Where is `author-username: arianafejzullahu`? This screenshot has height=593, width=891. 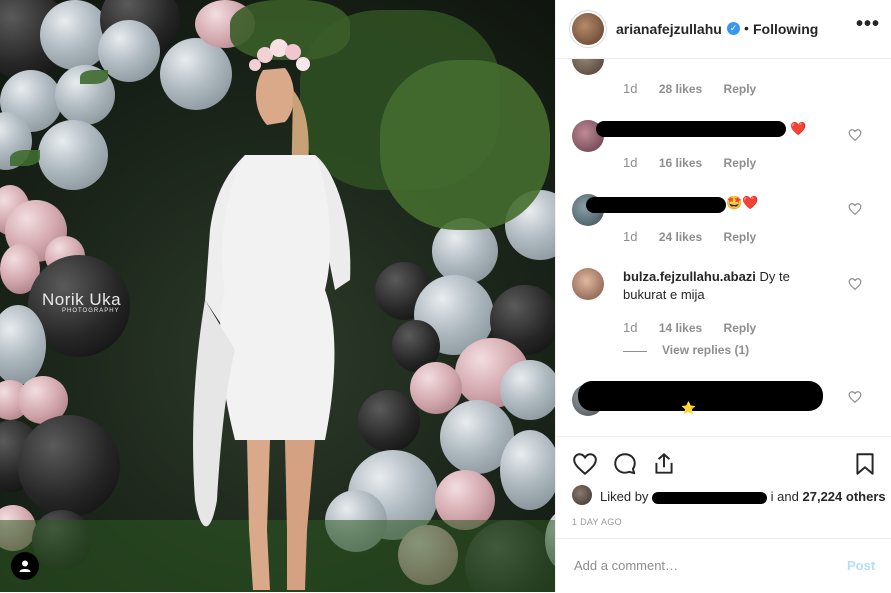 author-username: arianafejzullahu is located at coordinates (669, 29).